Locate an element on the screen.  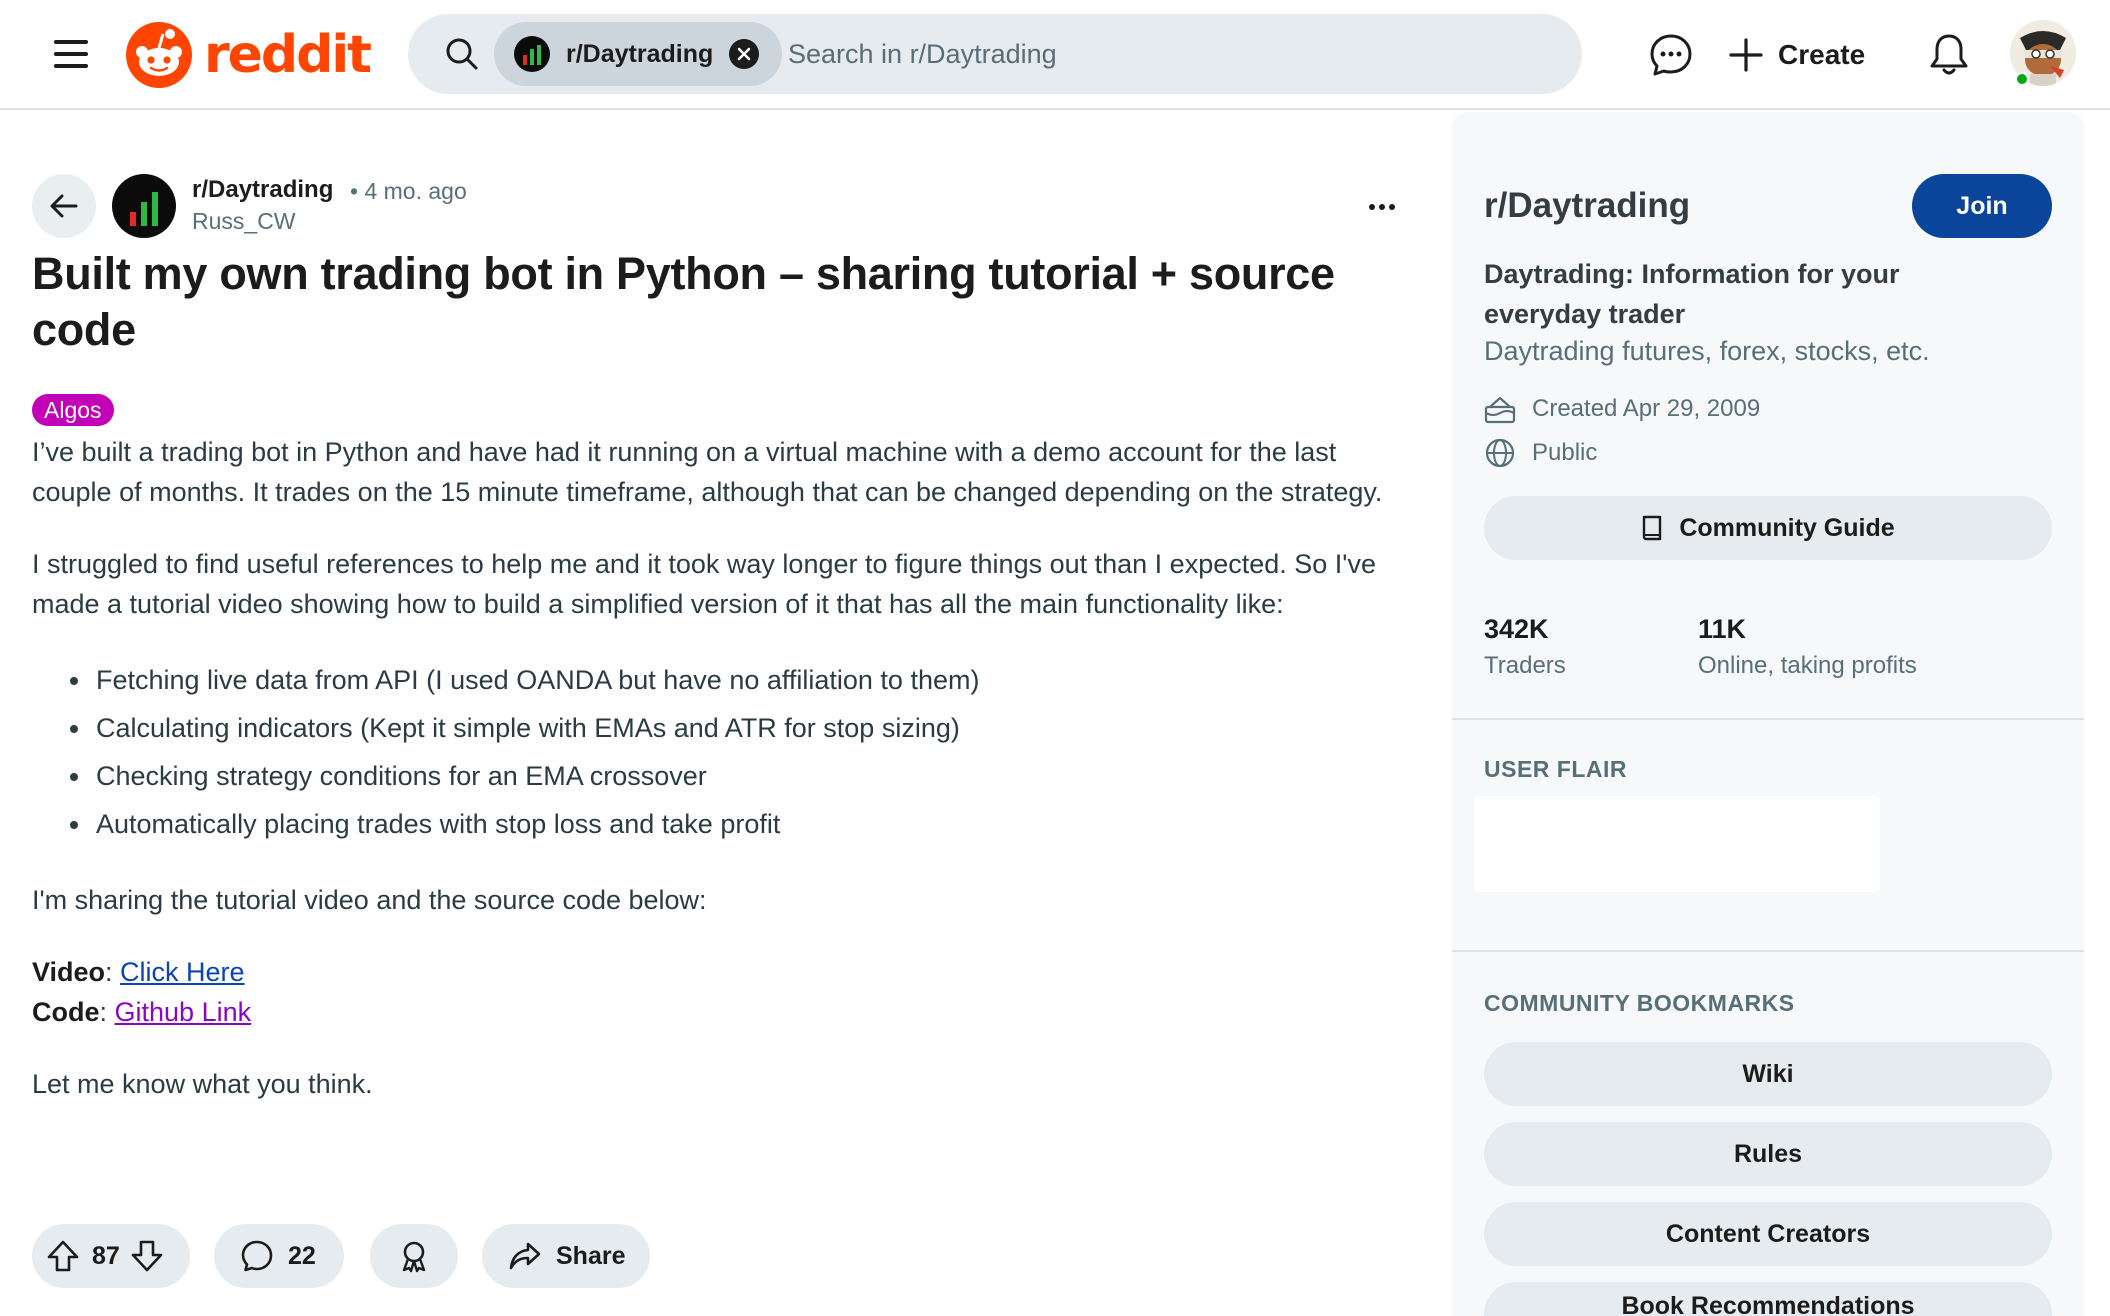
upvote-icon is located at coordinates (63, 1256).